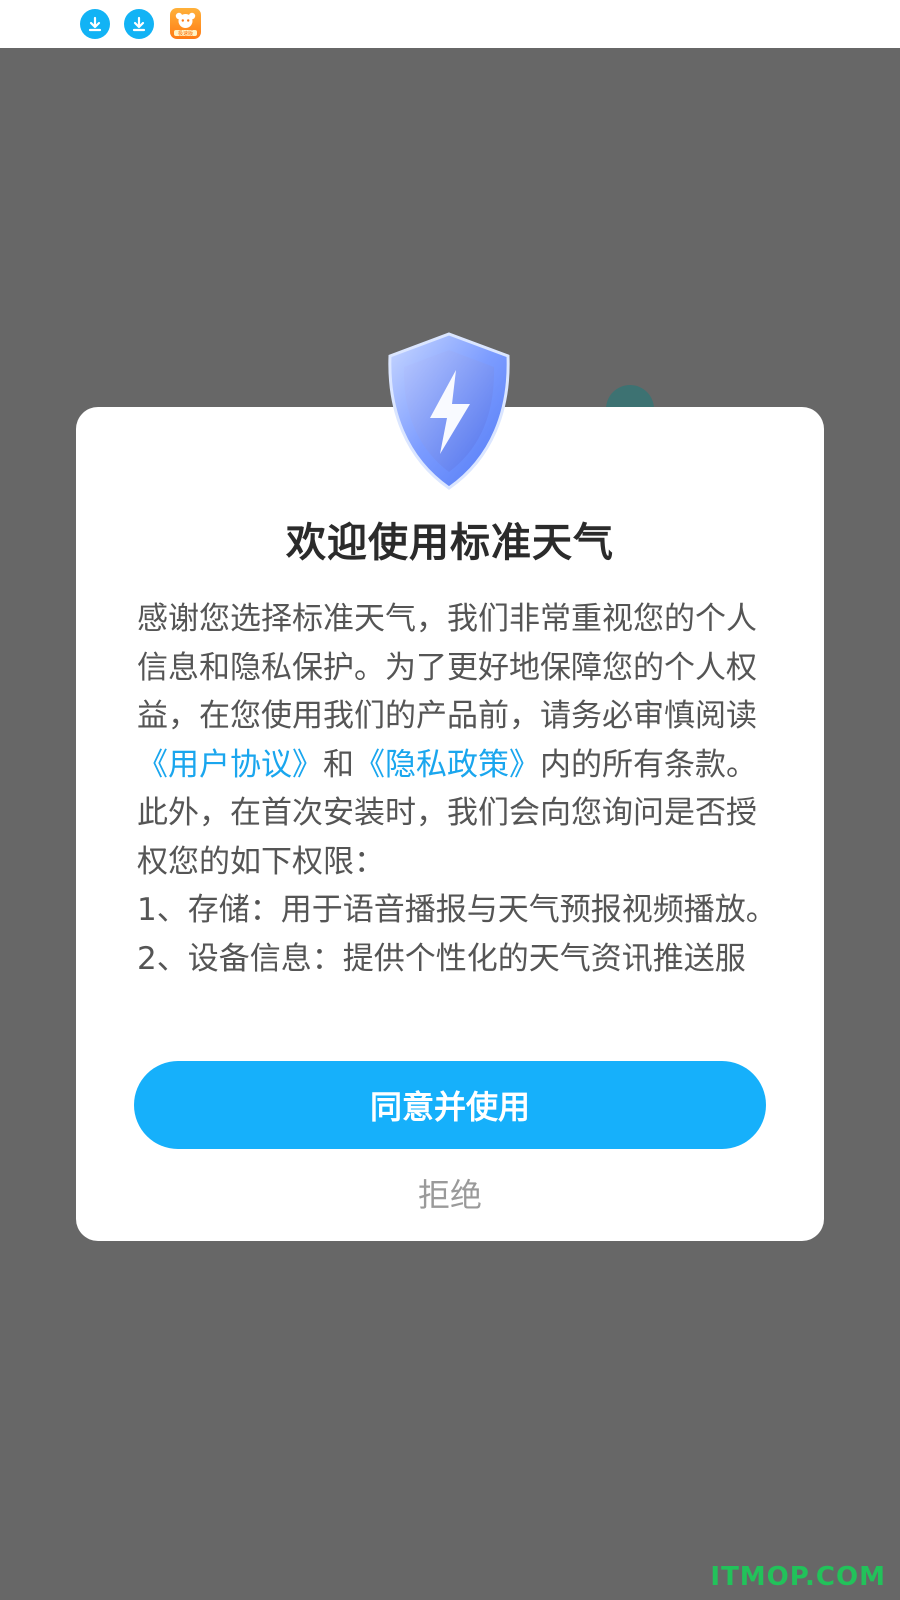 Image resolution: width=900 pixels, height=1600 pixels. What do you see at coordinates (441, 958) in the screenshot?
I see `permission-item-device-info: 2、设备信息：提供个性化的天气资讯推送服` at bounding box center [441, 958].